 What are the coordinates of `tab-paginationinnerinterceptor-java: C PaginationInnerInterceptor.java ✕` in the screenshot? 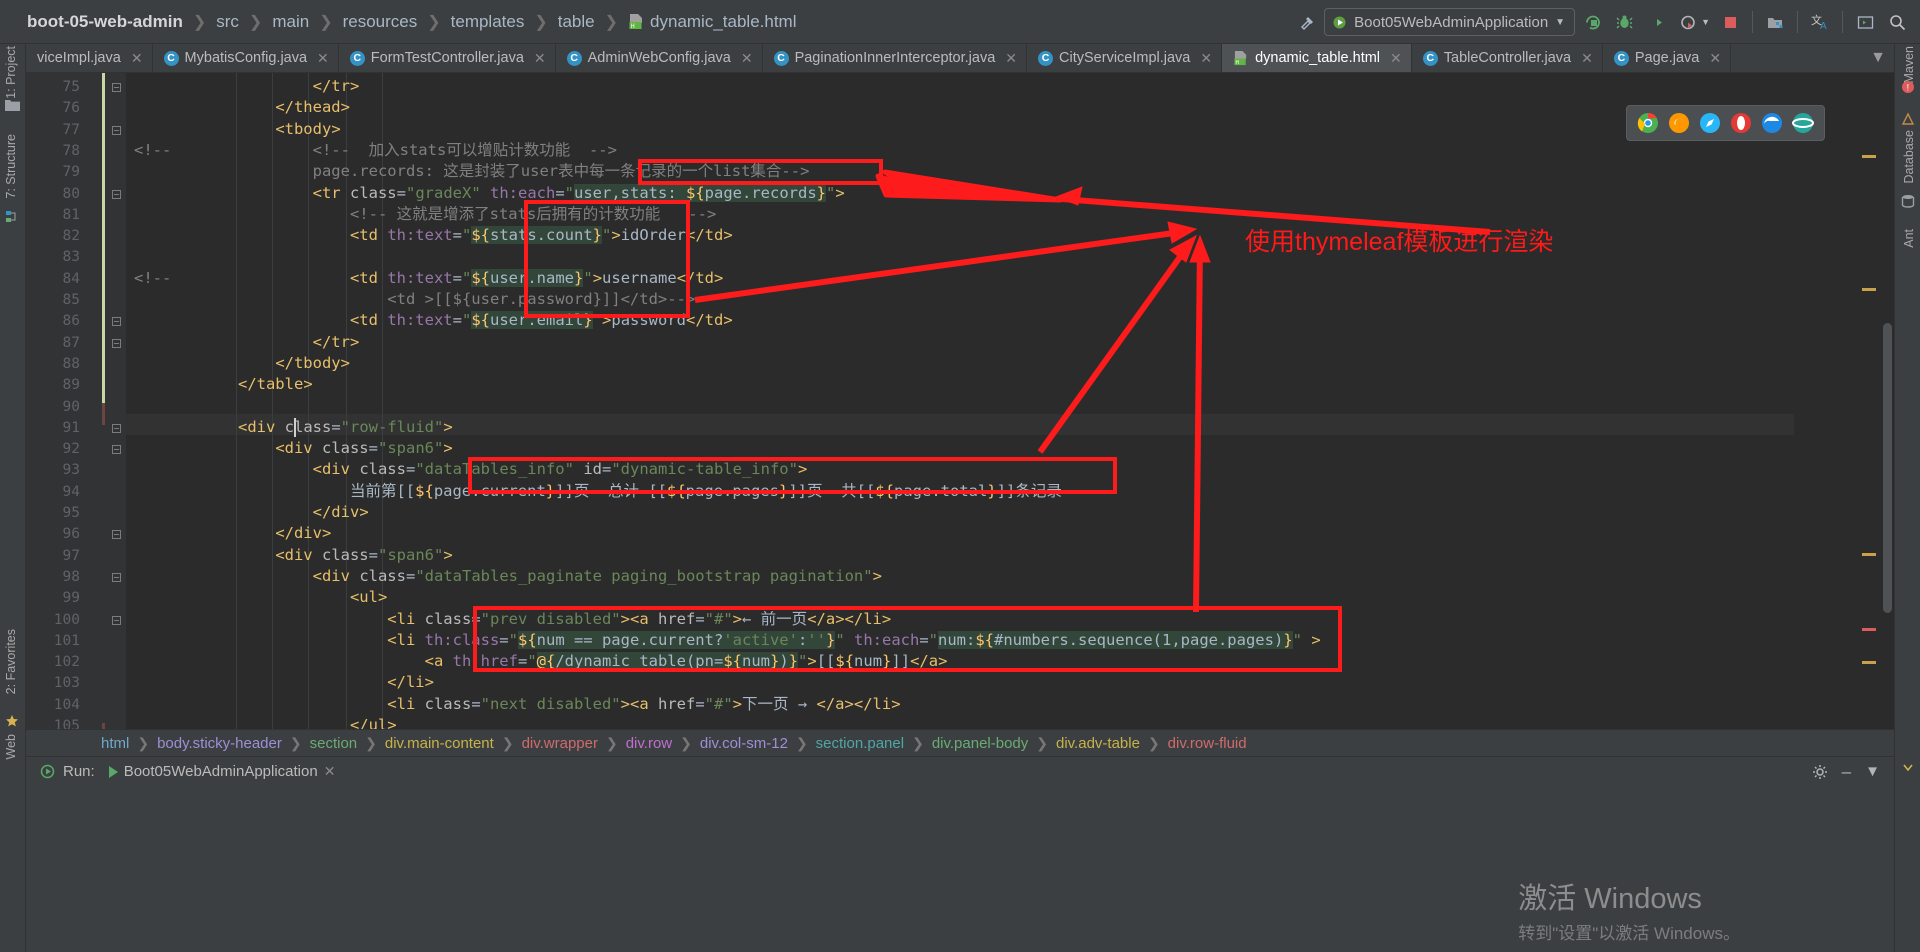 It's located at (895, 58).